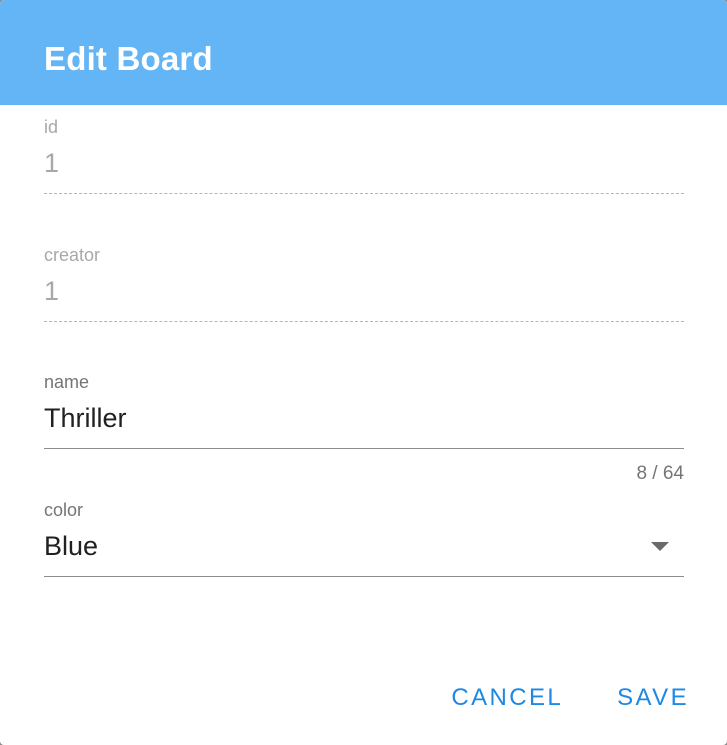 This screenshot has width=727, height=745. What do you see at coordinates (52, 163) in the screenshot?
I see `id-field-value: 1` at bounding box center [52, 163].